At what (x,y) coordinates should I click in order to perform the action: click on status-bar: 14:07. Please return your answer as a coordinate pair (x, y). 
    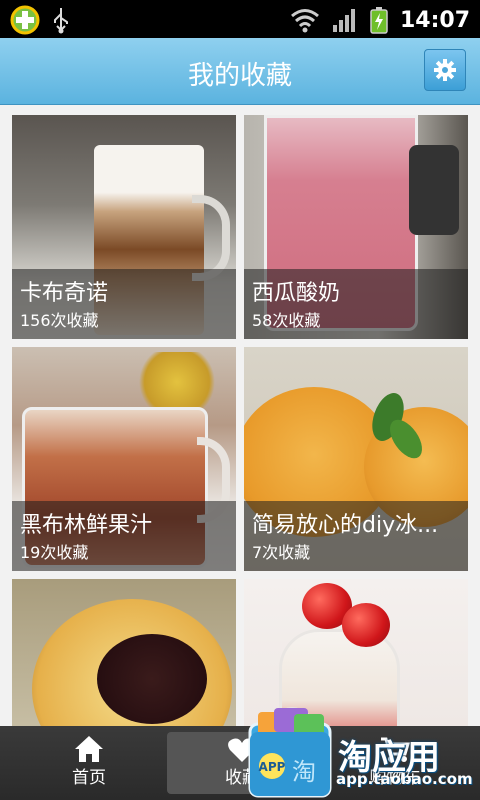
    Looking at the image, I should click on (240, 19).